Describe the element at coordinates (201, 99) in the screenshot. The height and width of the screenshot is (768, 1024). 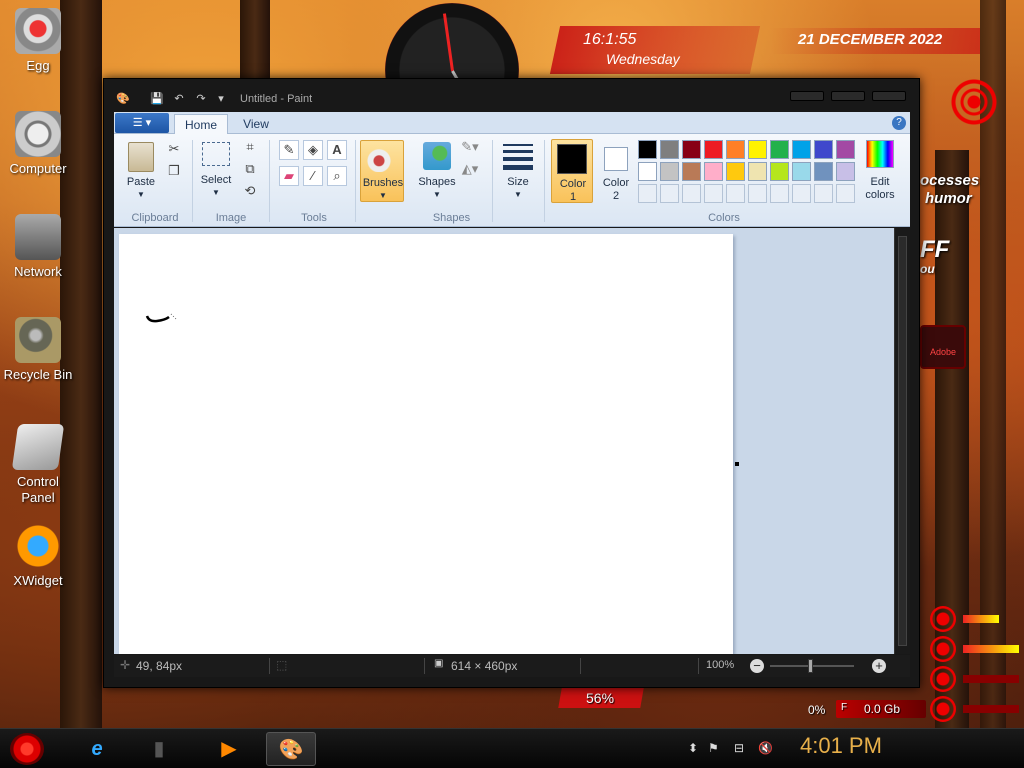
I see `redo-icon: ↷` at that location.